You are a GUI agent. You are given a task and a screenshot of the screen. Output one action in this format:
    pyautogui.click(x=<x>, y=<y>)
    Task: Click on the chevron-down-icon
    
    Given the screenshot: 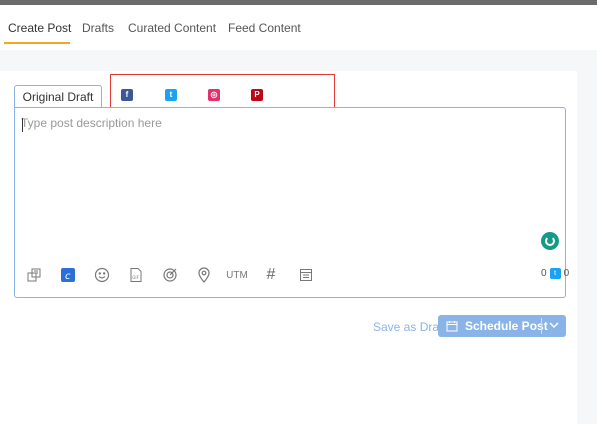 What is the action you would take?
    pyautogui.click(x=554, y=325)
    